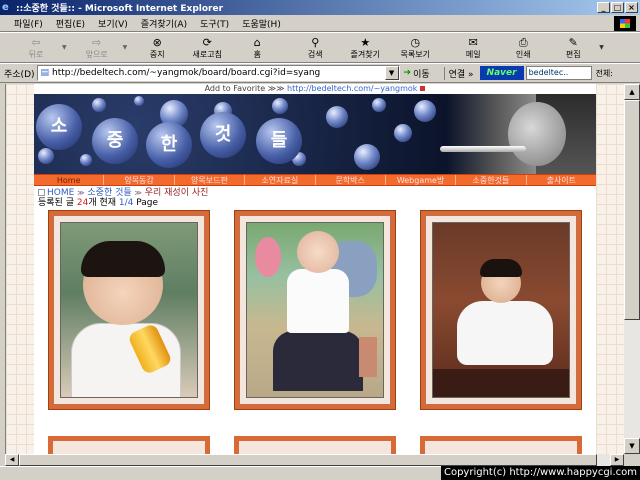 This screenshot has height=480, width=640. What do you see at coordinates (28, 23) in the screenshot?
I see `menu-file: 파일(F)` at bounding box center [28, 23].